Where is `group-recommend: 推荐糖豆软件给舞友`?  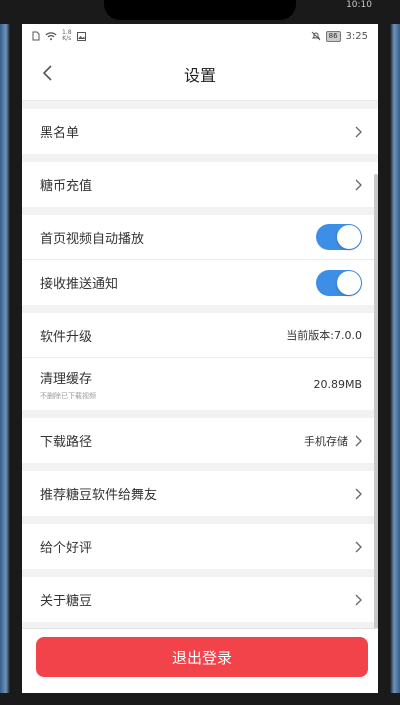 group-recommend: 推荐糖豆软件给舞友 is located at coordinates (200, 493).